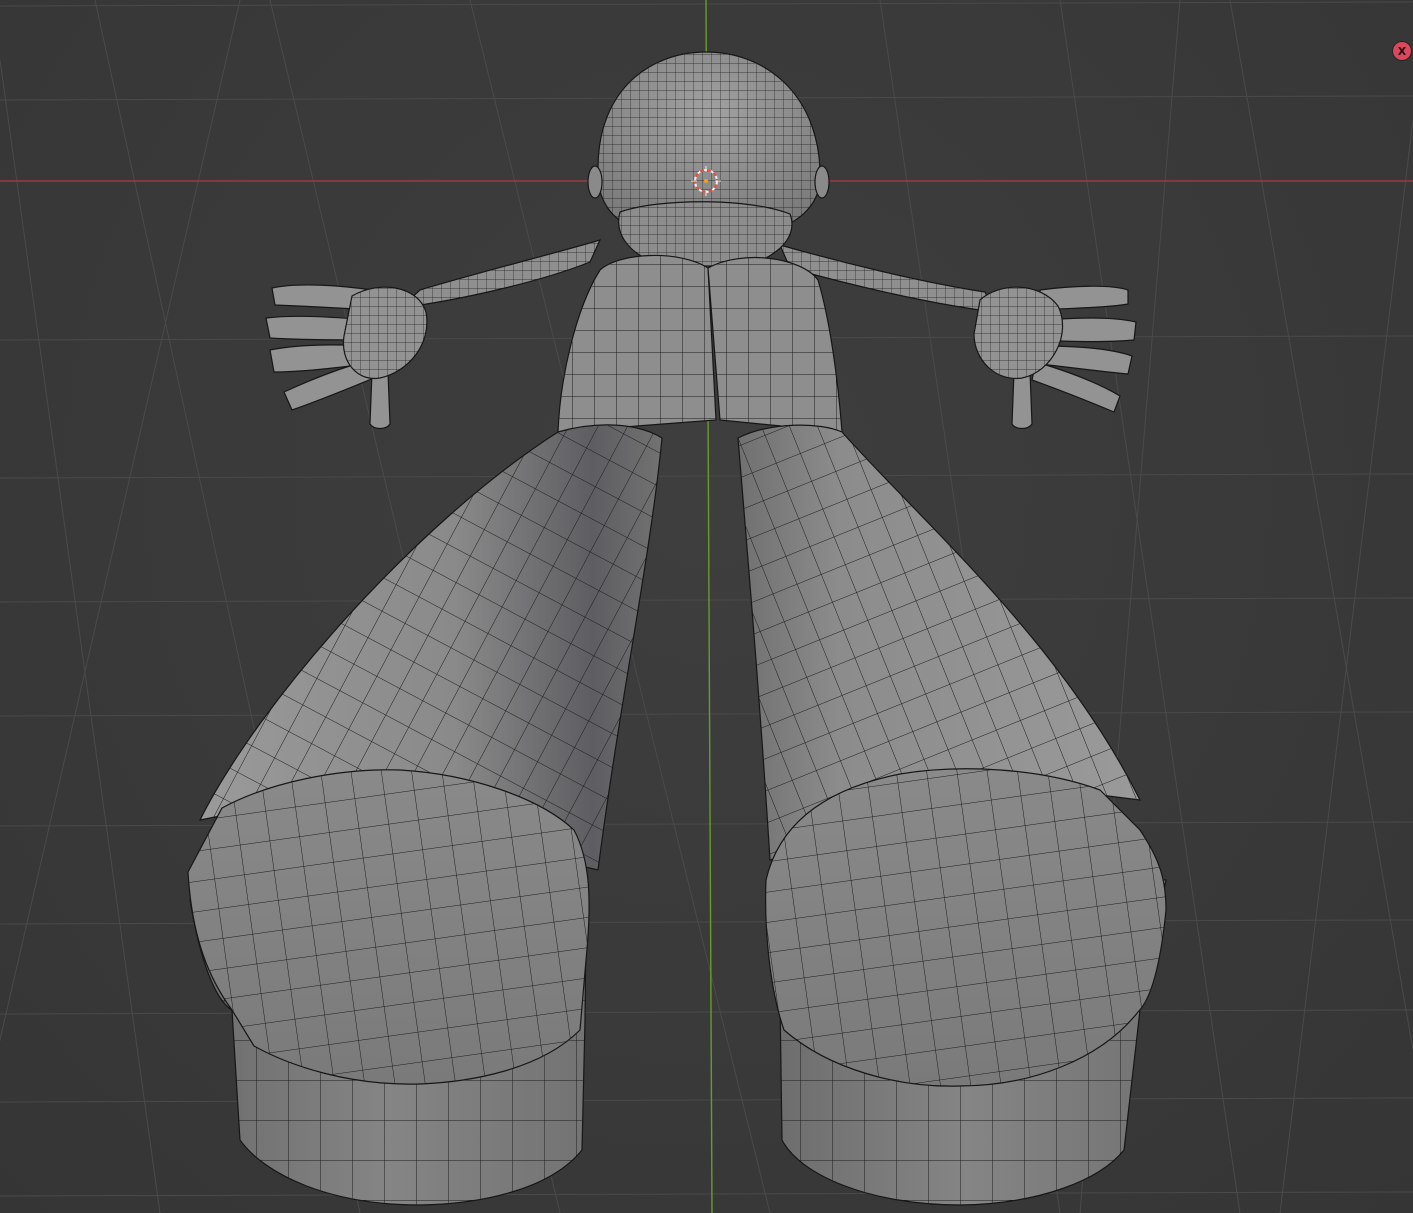  Describe the element at coordinates (822, 182) in the screenshot. I see `right-ear` at that location.